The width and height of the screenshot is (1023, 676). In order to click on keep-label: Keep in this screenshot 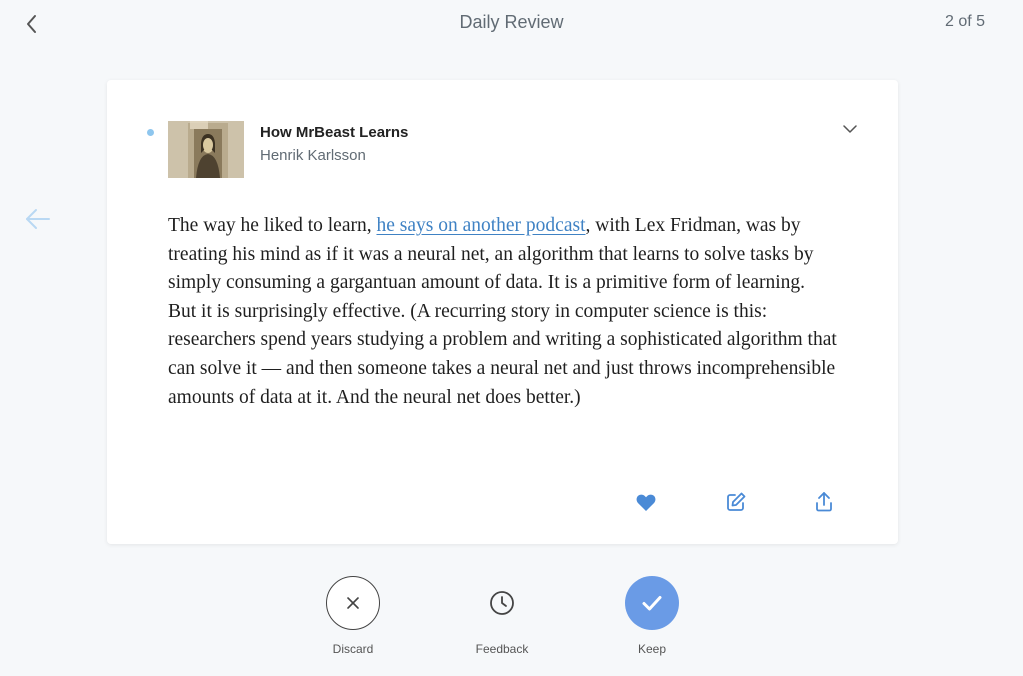, I will do `click(652, 649)`.